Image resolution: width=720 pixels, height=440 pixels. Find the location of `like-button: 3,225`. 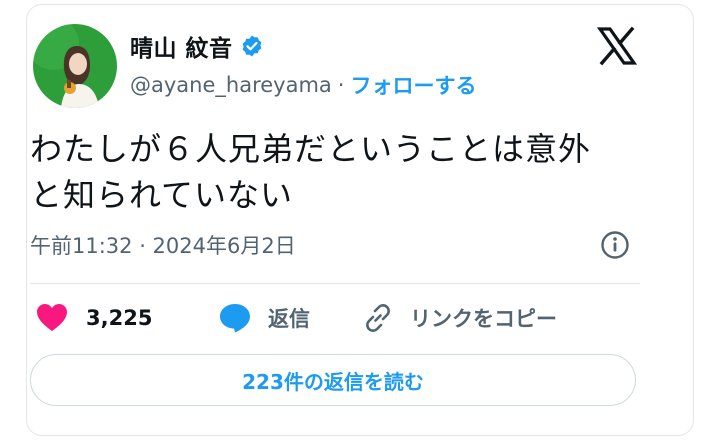

like-button: 3,225 is located at coordinates (94, 318).